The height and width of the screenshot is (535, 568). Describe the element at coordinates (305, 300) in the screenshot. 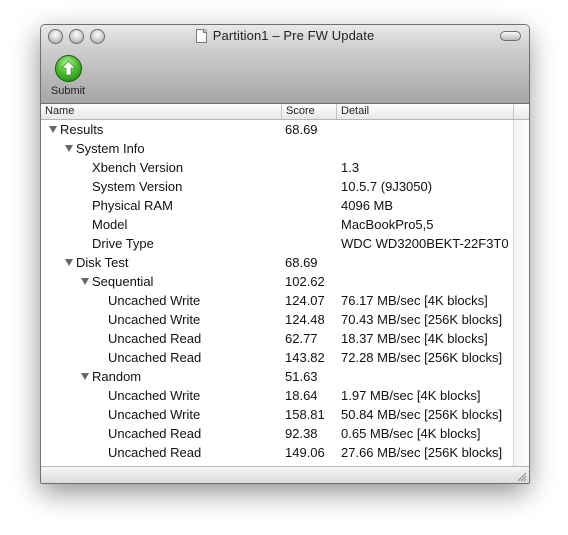

I see `row-score: 124.07` at that location.